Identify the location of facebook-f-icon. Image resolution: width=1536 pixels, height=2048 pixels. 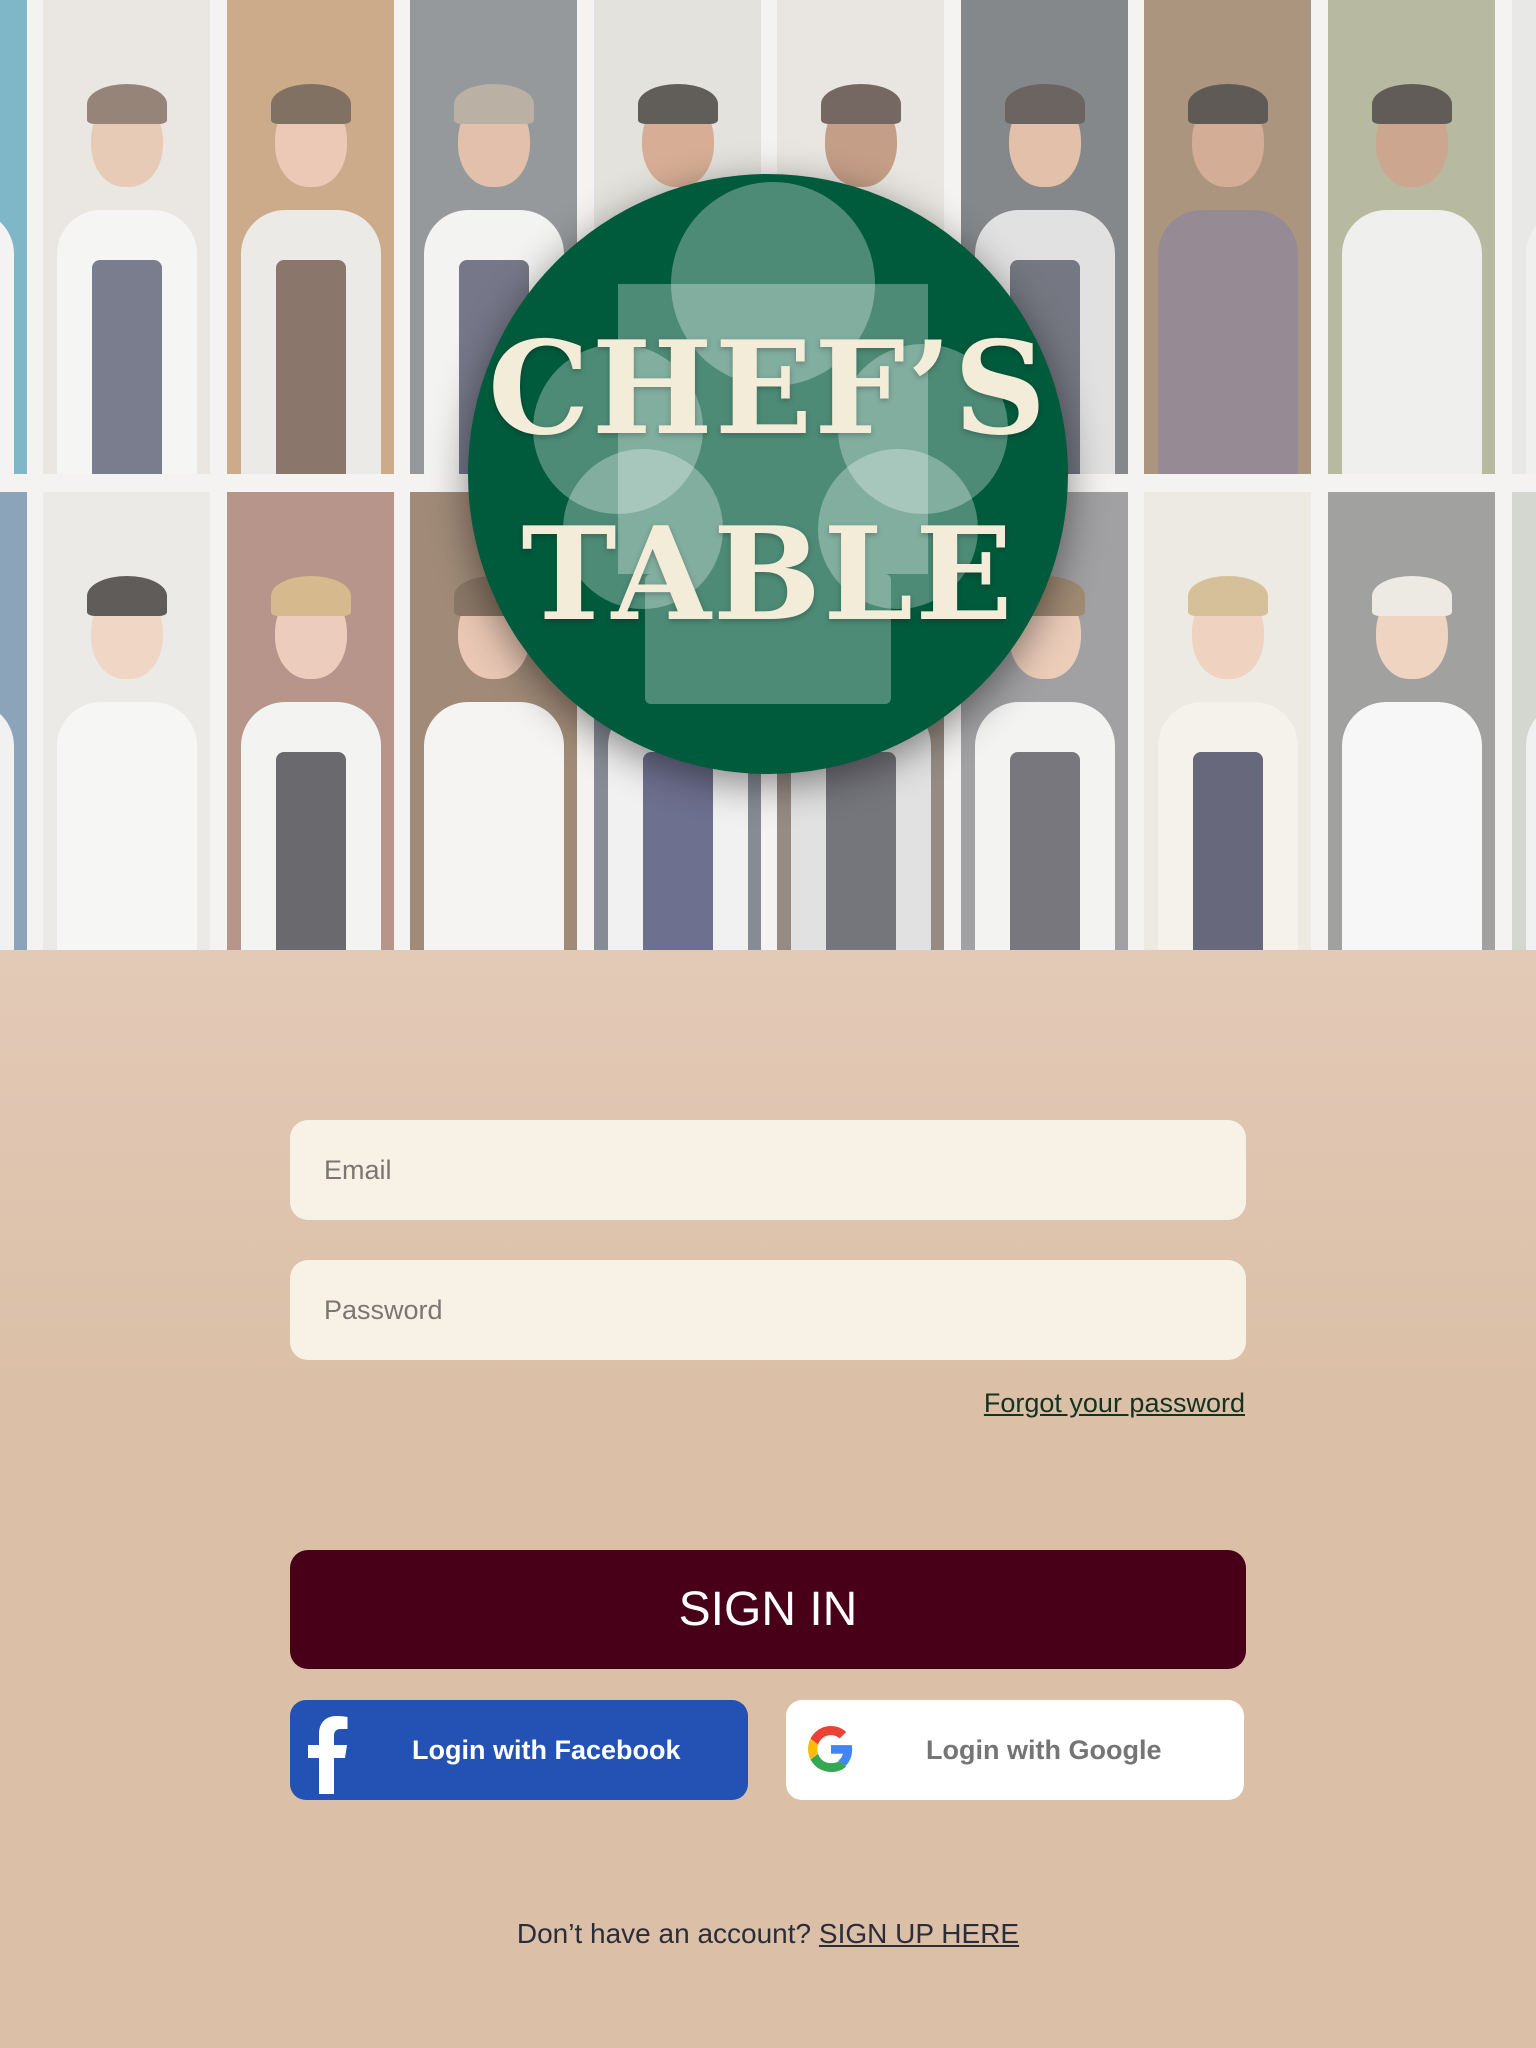
(328, 1755).